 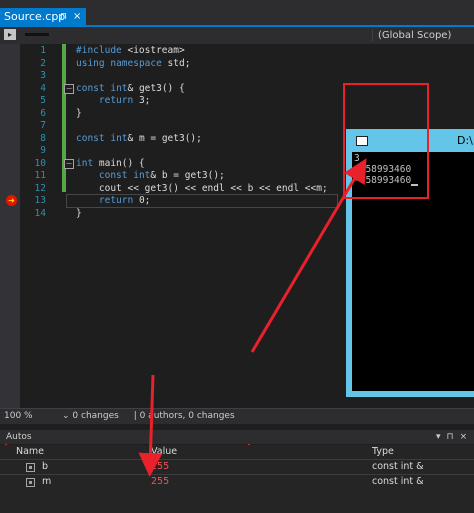 I want to click on line-number: 7, so click(x=43, y=125).